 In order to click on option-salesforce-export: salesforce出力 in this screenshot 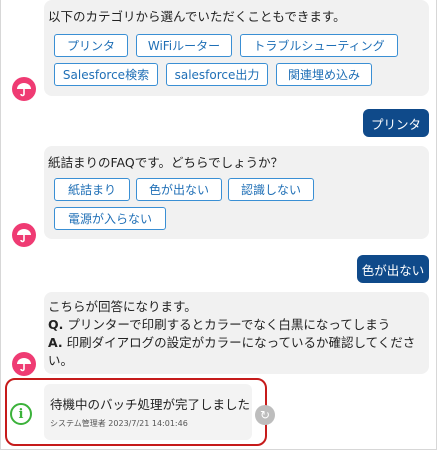, I will do `click(217, 74)`.